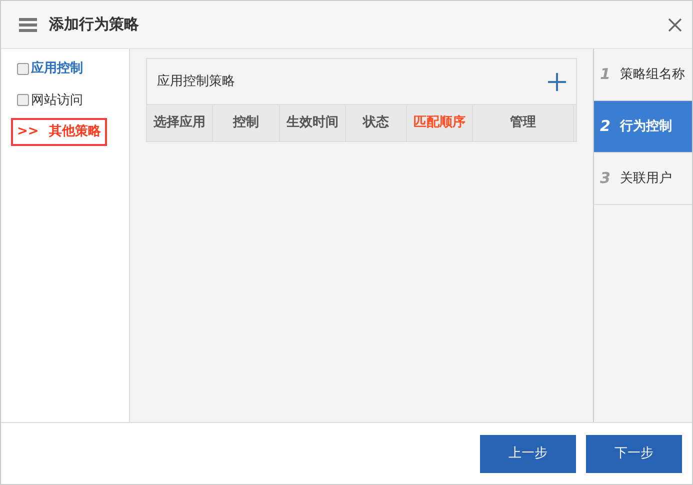 This screenshot has width=693, height=485. What do you see at coordinates (50, 68) in the screenshot?
I see `nav-item: 应用控制` at bounding box center [50, 68].